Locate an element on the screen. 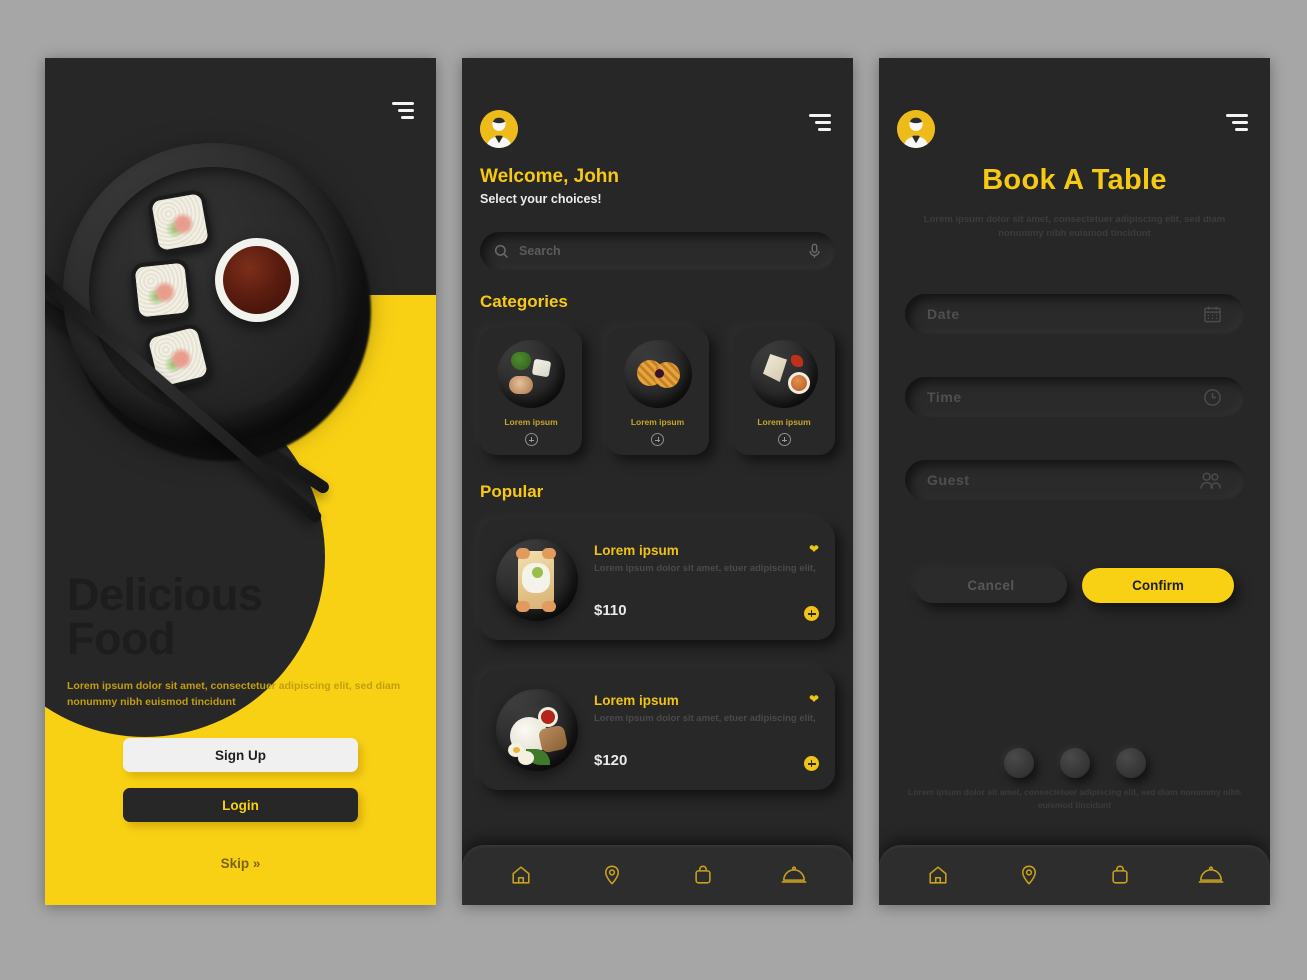  search-input: Search is located at coordinates (657, 251).